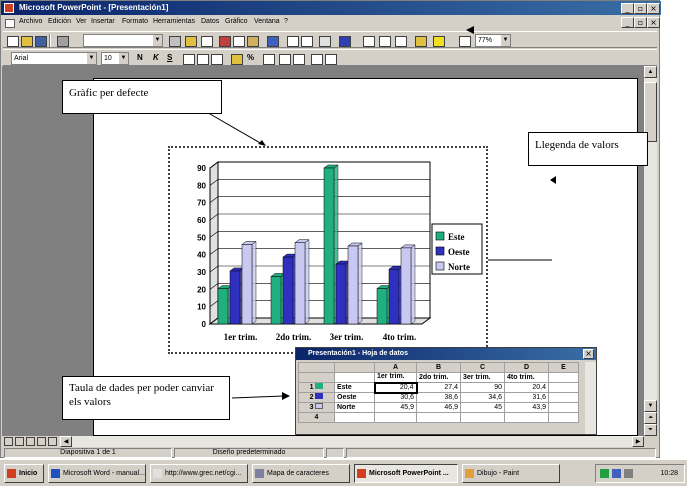  Describe the element at coordinates (201, 289) in the screenshot. I see `y-tick-label: 20` at that location.